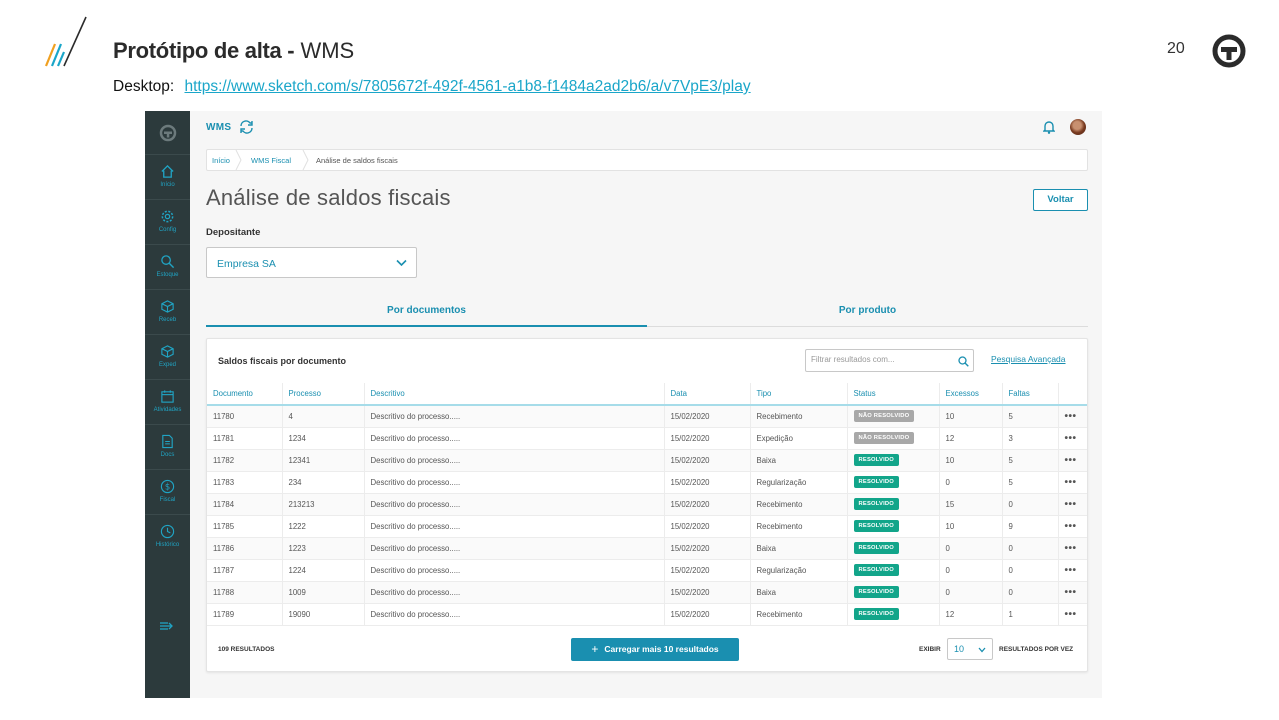  I want to click on slide-title-bold: Protótipo de alta -, so click(204, 50).